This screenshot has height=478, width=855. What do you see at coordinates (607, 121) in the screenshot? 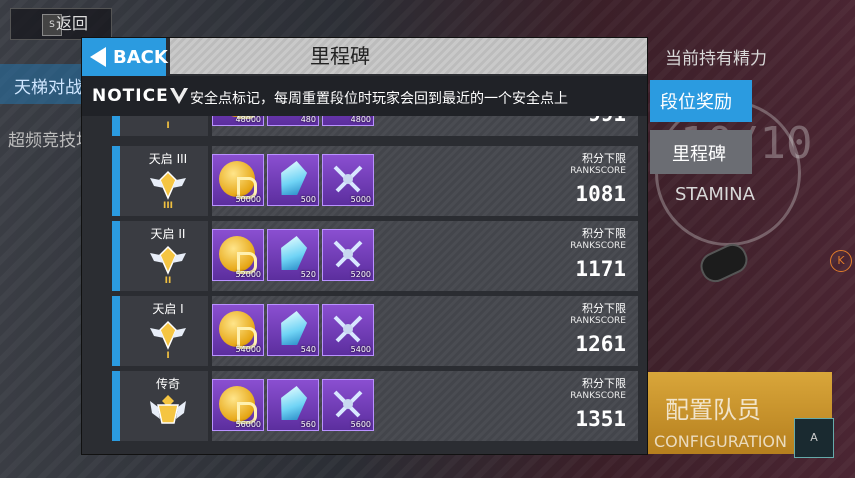
I see `score-value: 991` at bounding box center [607, 121].